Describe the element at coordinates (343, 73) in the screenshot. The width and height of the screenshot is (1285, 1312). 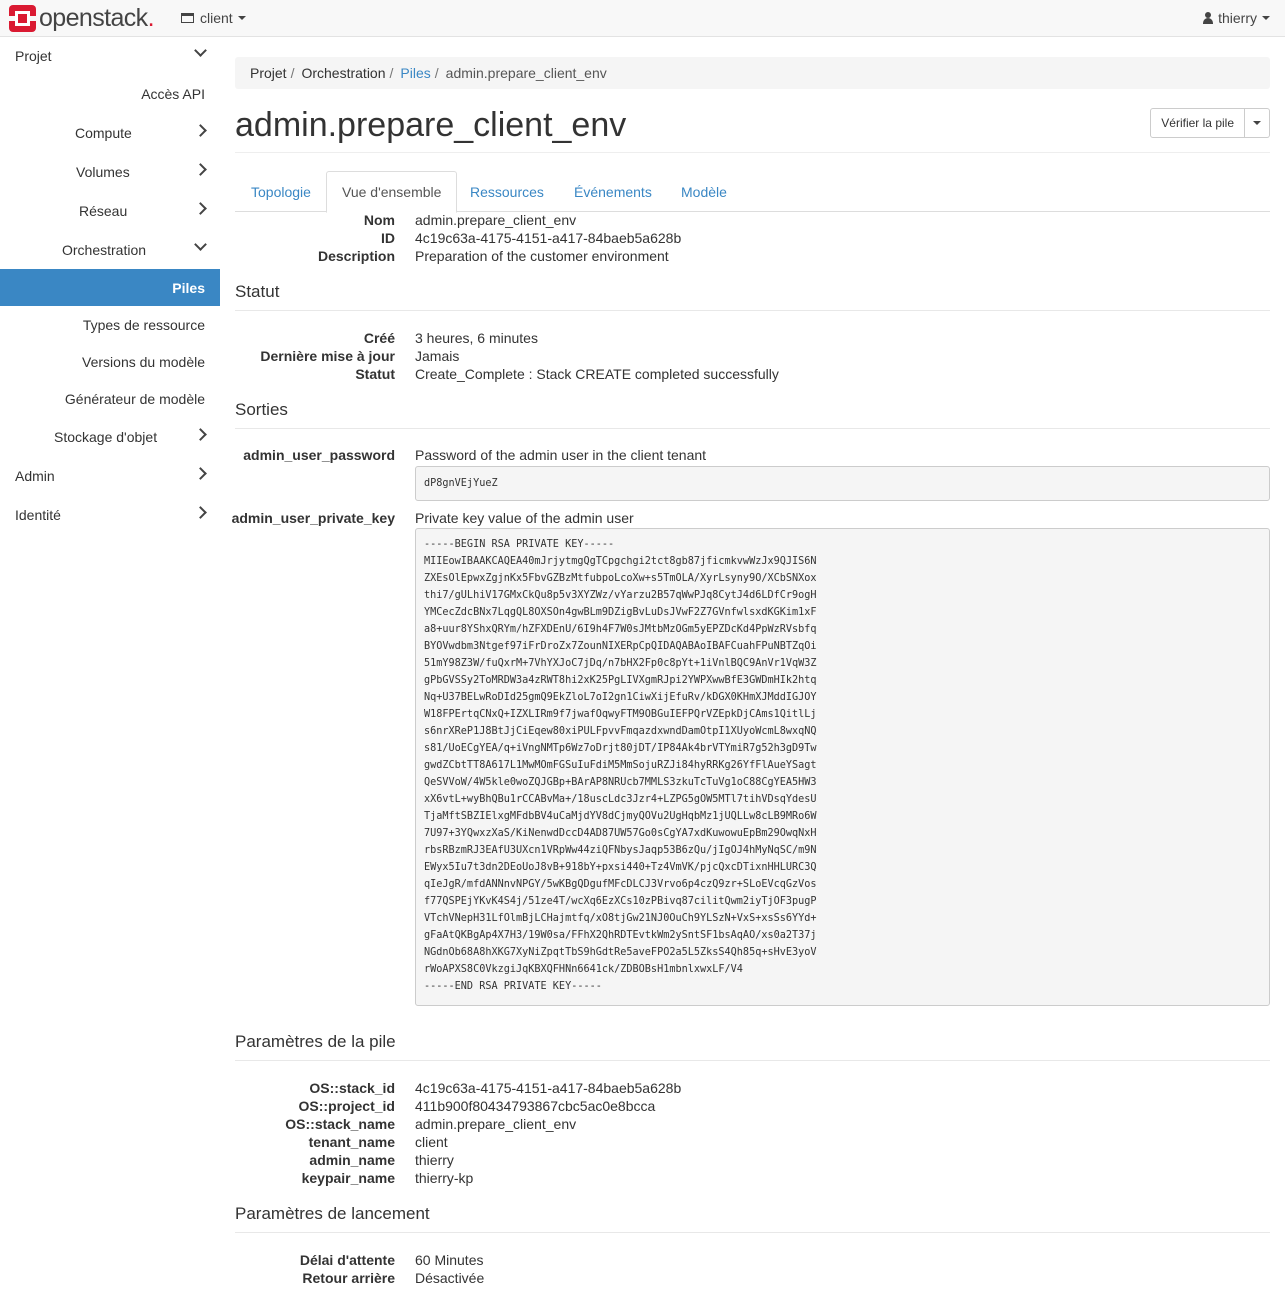
I see `breadcrumb-item-orchestration: Orchestration` at that location.